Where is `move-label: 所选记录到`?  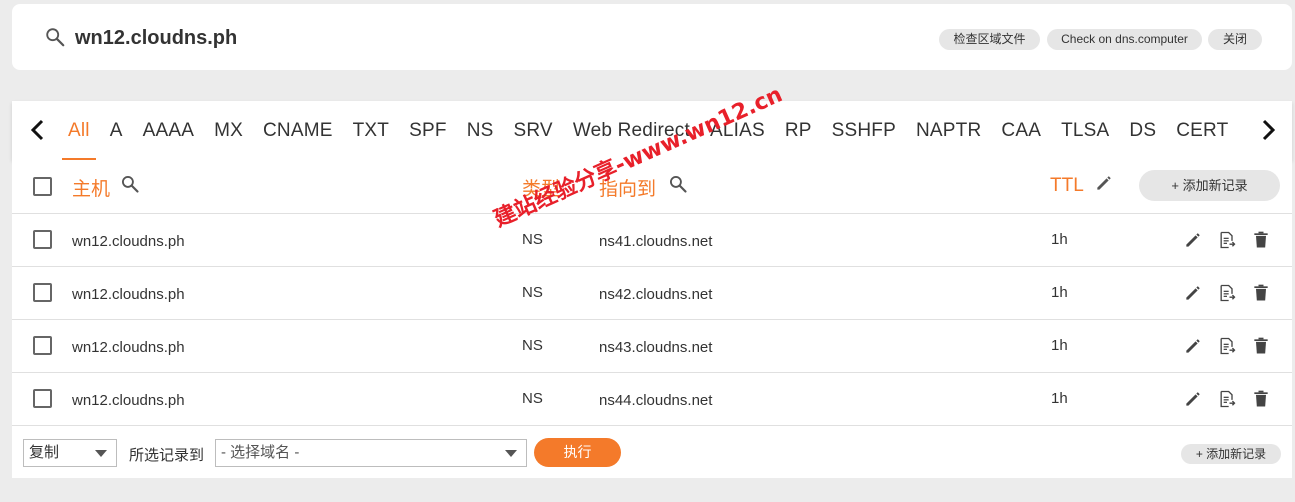
move-label: 所选记录到 is located at coordinates (167, 455).